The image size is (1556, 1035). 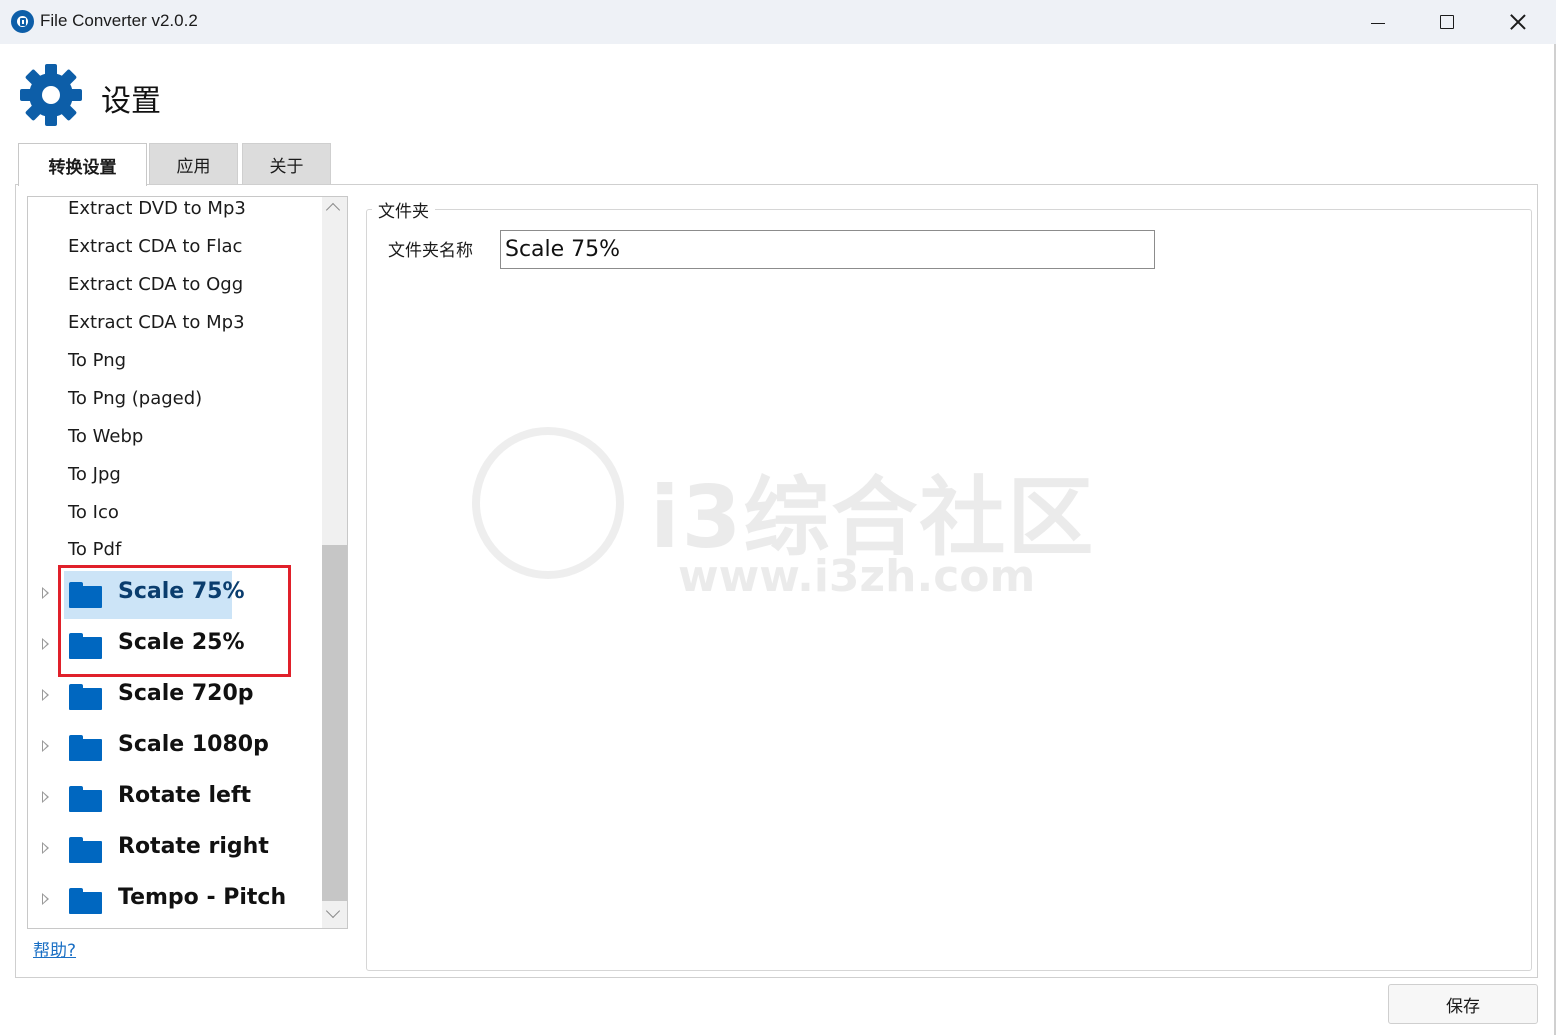 I want to click on tree-folder-scale-1080p: Scale 1080p, so click(x=175, y=746).